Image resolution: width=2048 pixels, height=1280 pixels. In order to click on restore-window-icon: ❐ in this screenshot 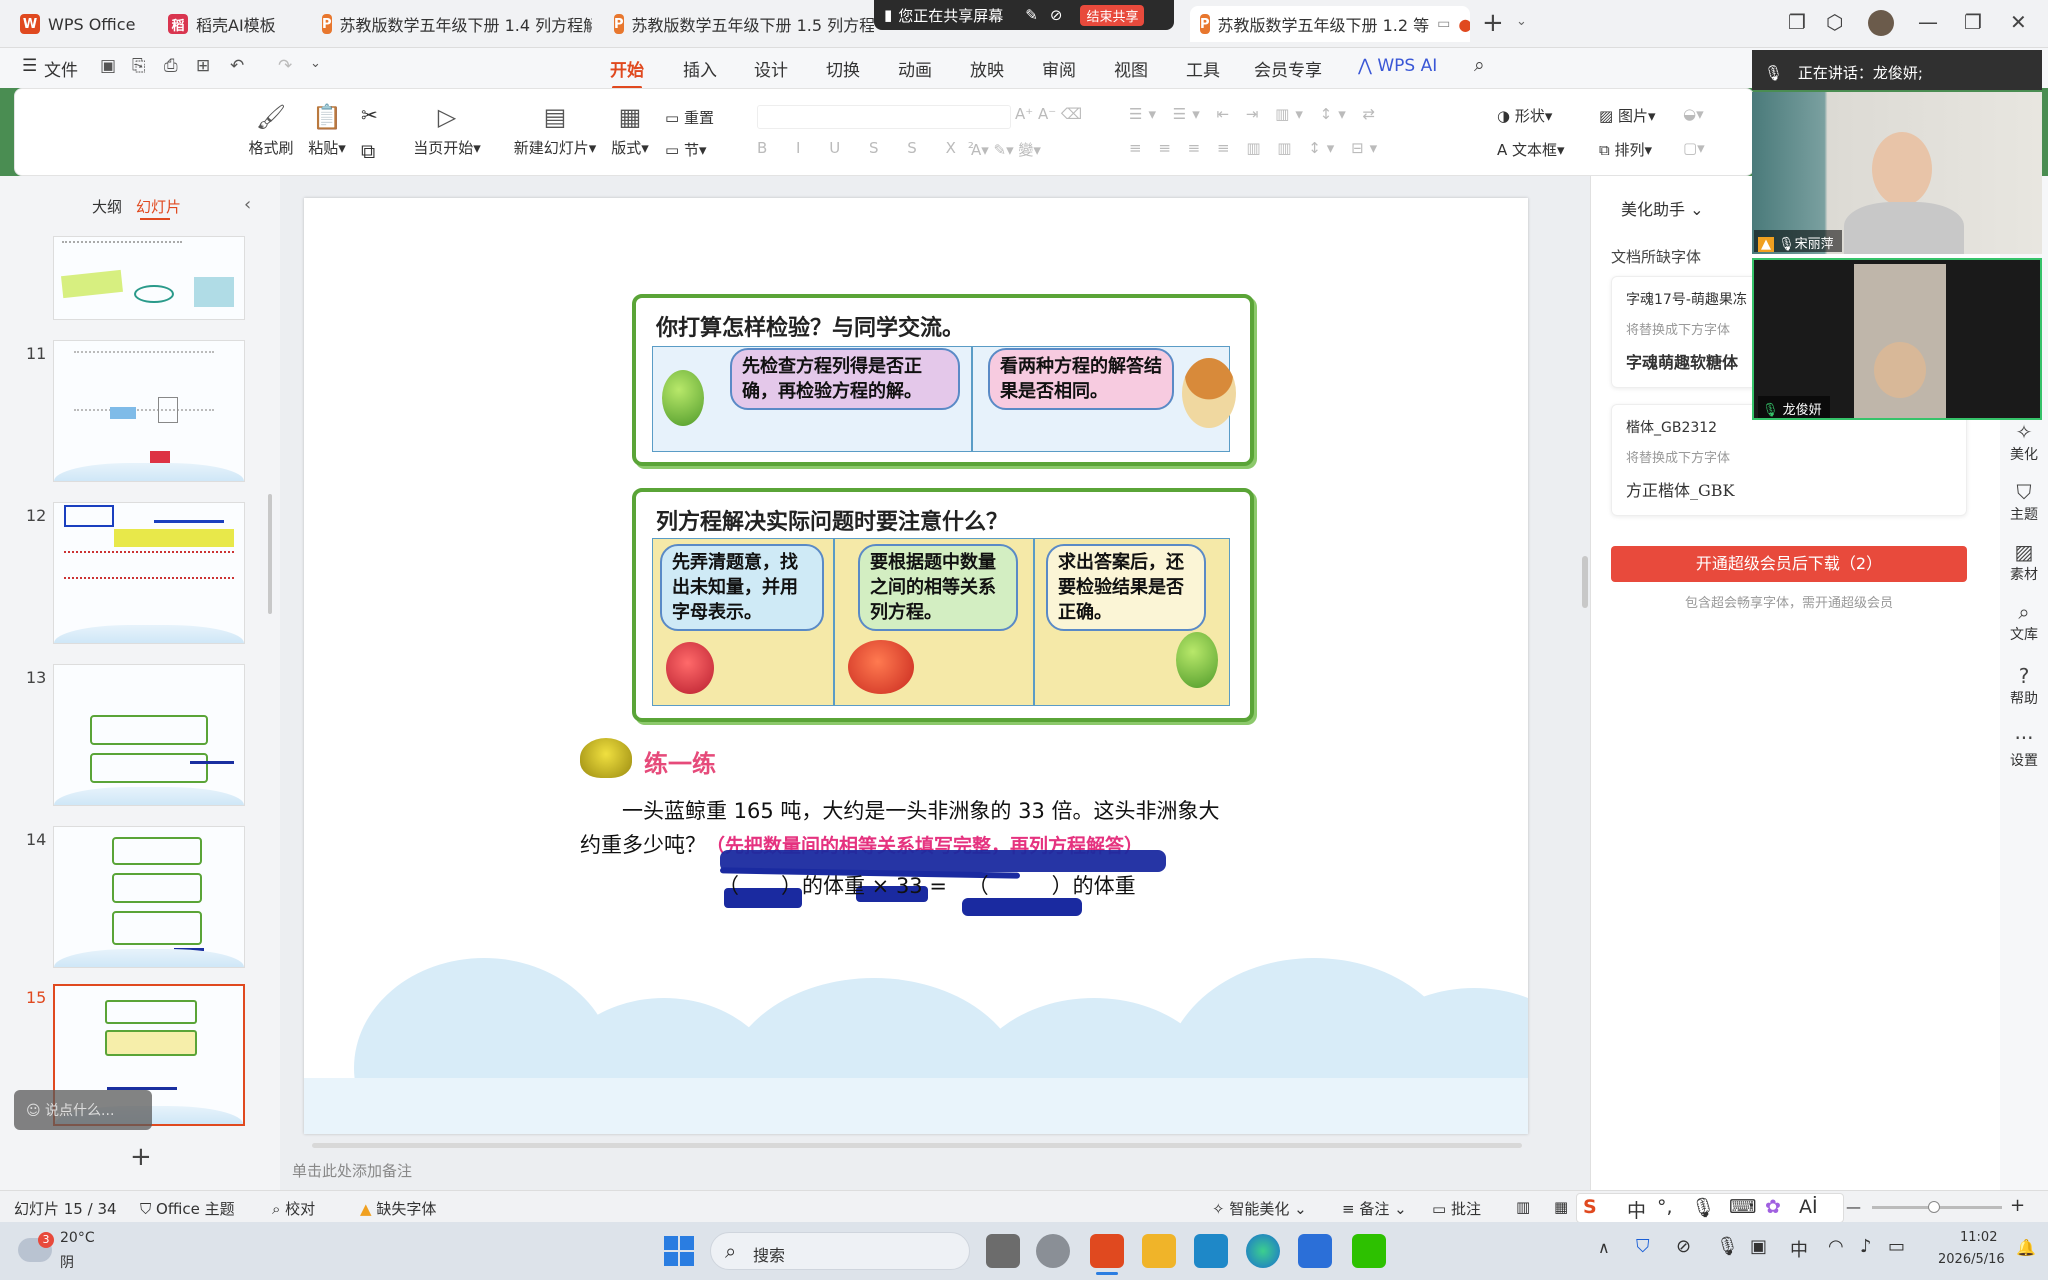, I will do `click(1797, 22)`.